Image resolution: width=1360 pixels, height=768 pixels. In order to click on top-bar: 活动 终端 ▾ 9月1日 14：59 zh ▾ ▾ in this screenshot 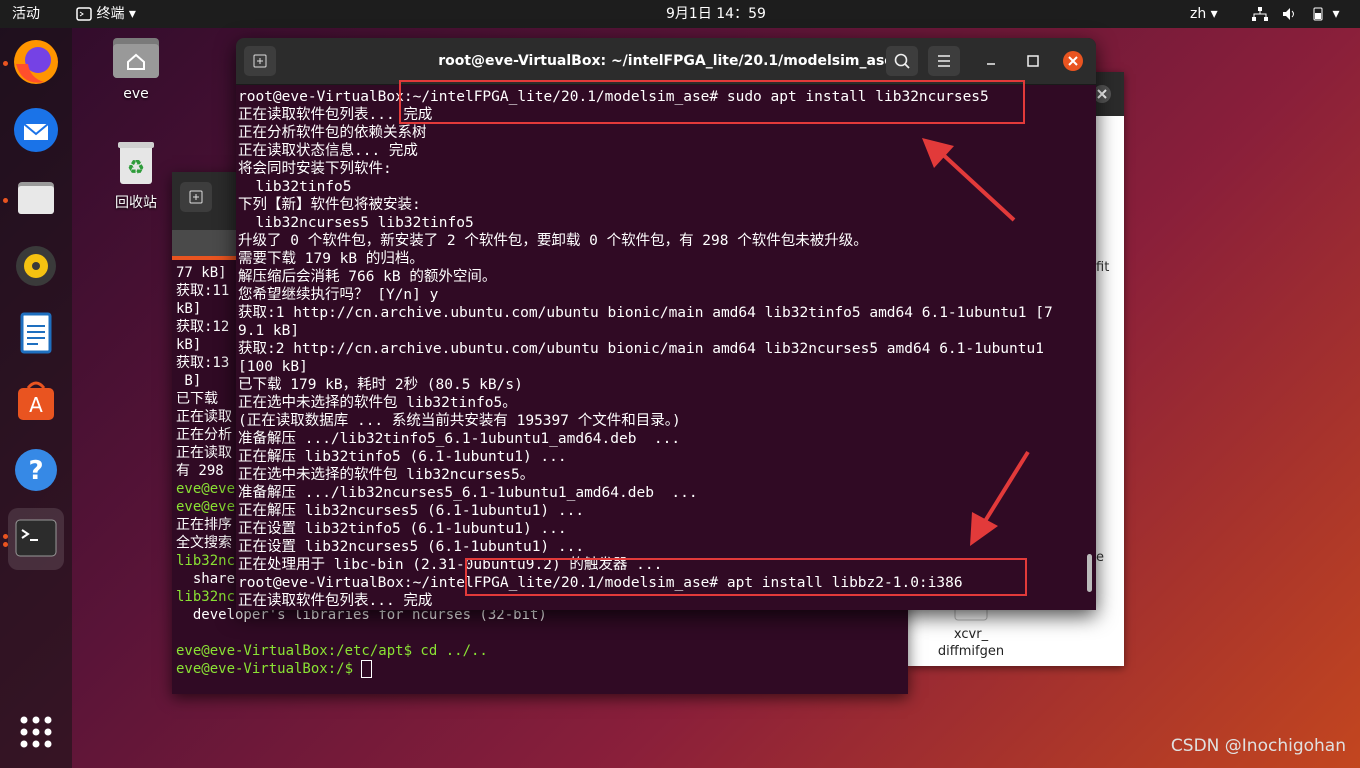, I will do `click(680, 14)`.